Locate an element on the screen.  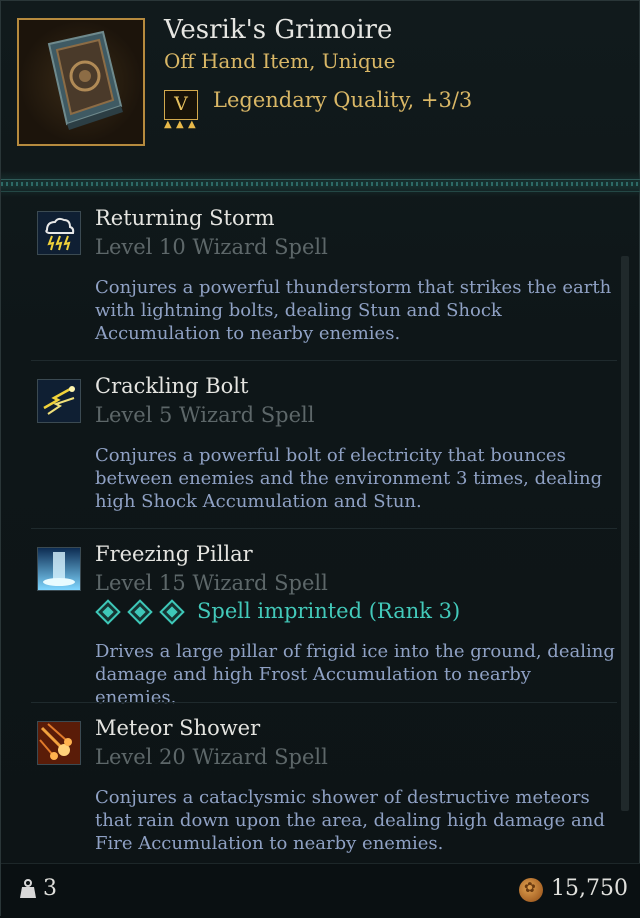
quality-text: Legendary Quality, +3/3 is located at coordinates (343, 100).